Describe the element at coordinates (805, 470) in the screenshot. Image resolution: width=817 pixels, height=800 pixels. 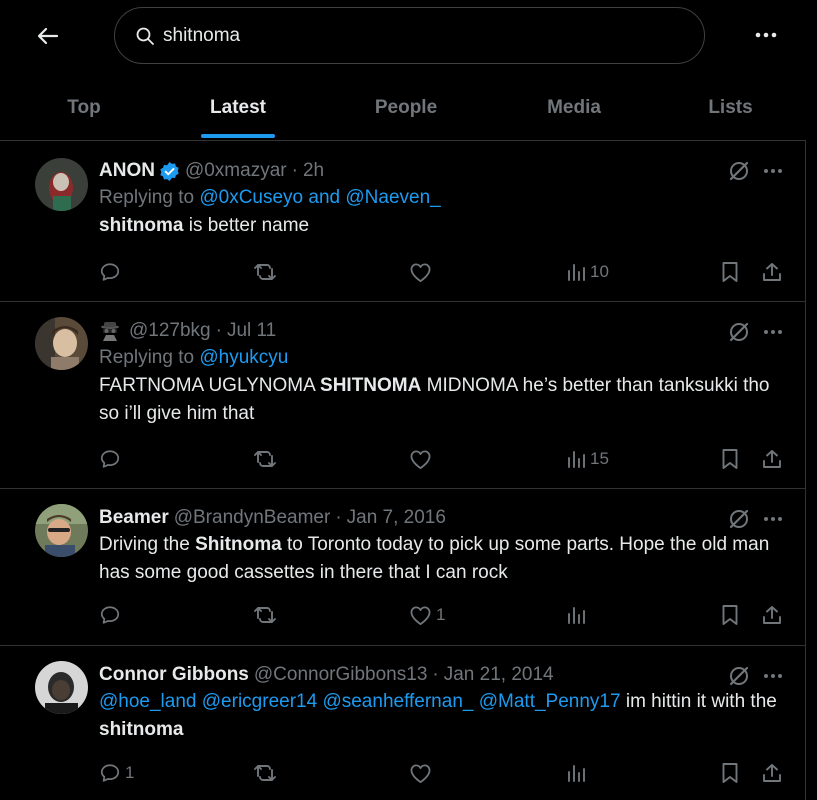
I see `column-divider` at that location.